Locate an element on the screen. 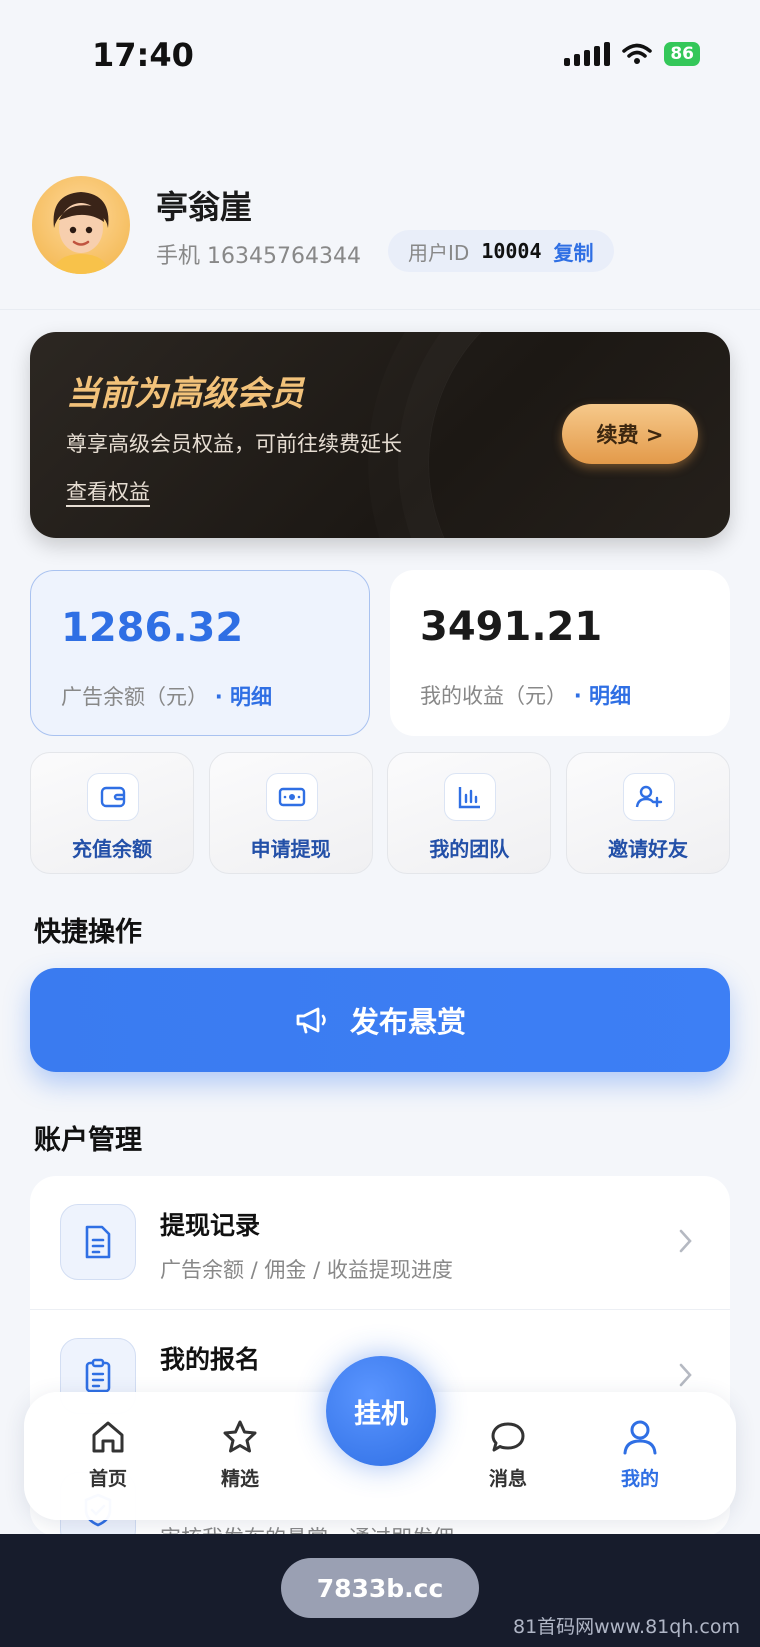  status-icons: 86 is located at coordinates (632, 54).